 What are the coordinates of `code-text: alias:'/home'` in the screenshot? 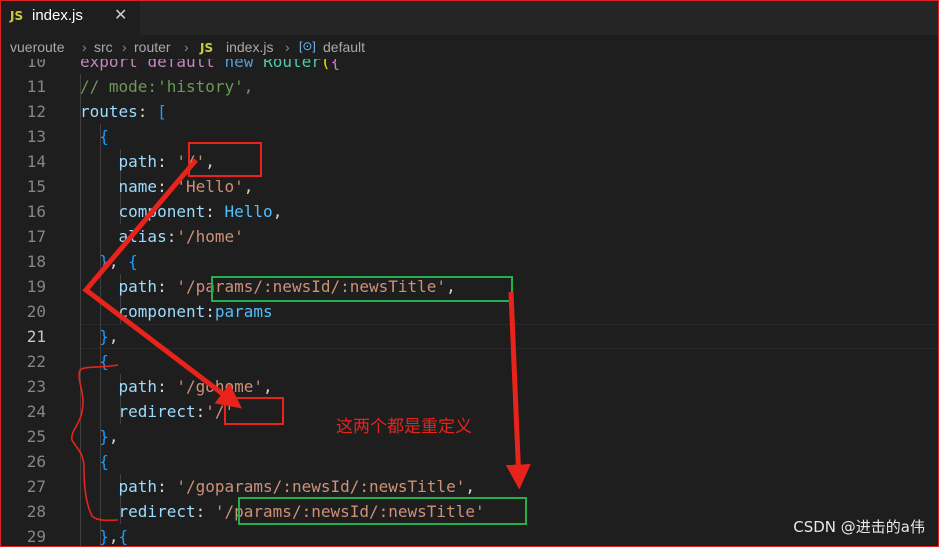 It's located at (181, 236).